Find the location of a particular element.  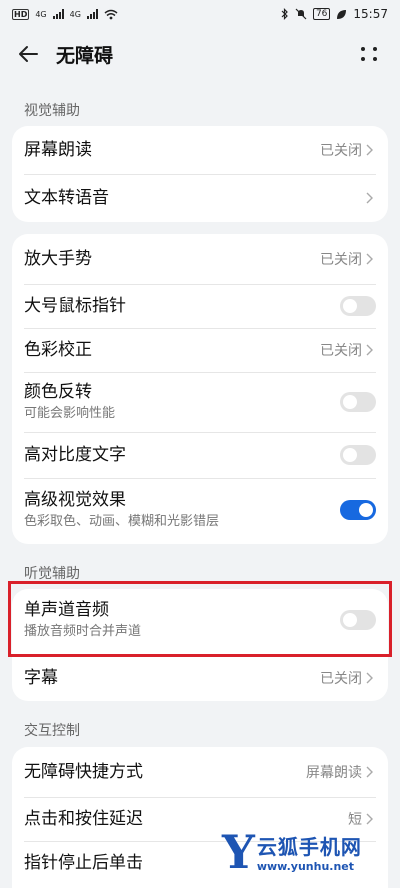

section-header-visual: 视觉辅助 is located at coordinates (52, 111).